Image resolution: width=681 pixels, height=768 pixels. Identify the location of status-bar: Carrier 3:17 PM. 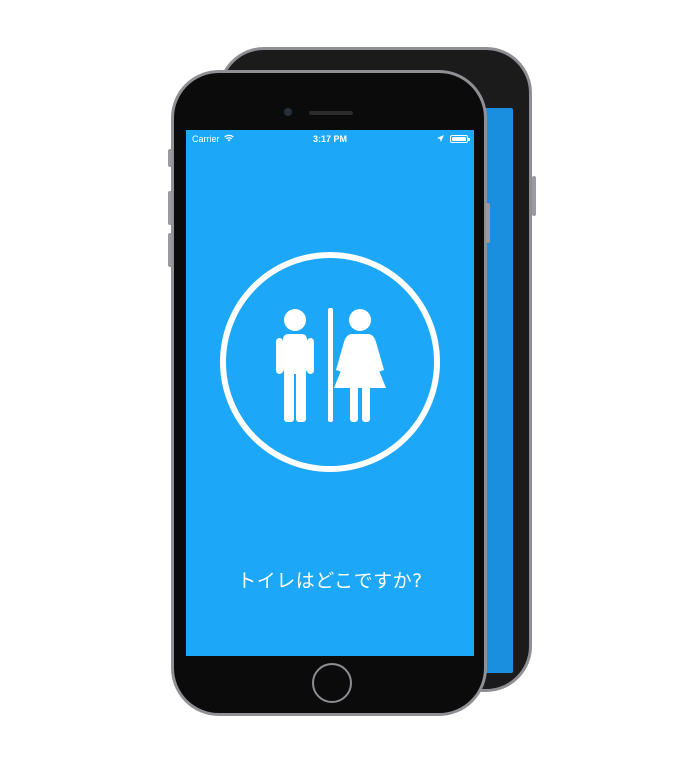
(330, 139).